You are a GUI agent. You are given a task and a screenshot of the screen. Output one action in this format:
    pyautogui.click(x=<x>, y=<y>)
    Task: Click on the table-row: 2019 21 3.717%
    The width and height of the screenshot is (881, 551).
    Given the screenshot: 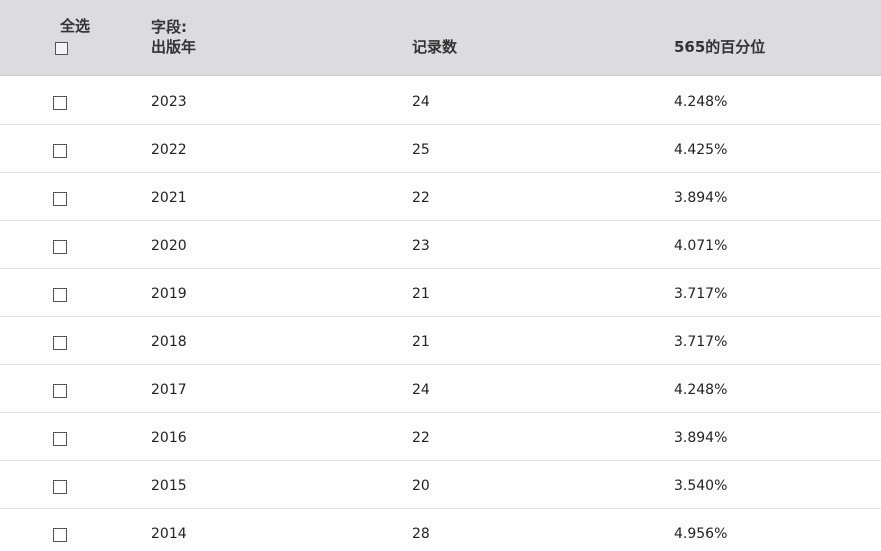 What is the action you would take?
    pyautogui.click(x=440, y=293)
    